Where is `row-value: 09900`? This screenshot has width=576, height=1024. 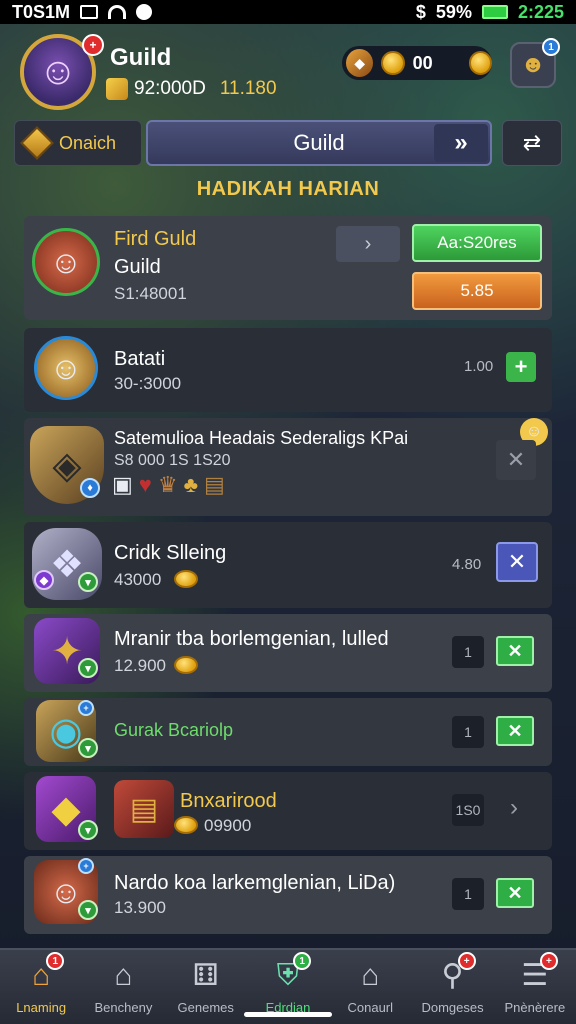 row-value: 09900 is located at coordinates (228, 825).